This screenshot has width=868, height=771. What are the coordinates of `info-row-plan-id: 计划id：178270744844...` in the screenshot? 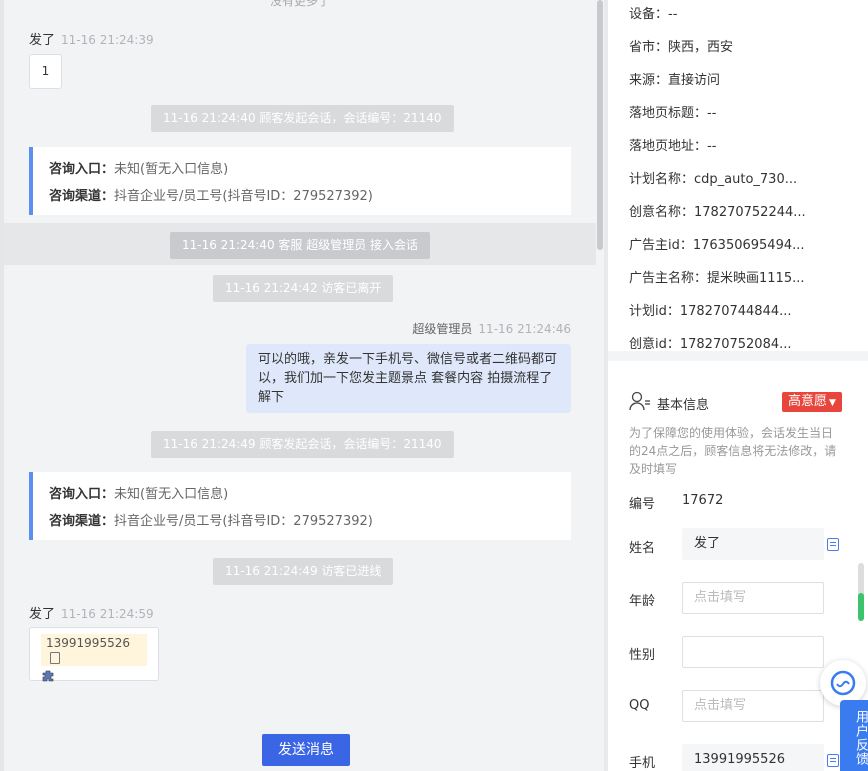 It's located at (710, 311).